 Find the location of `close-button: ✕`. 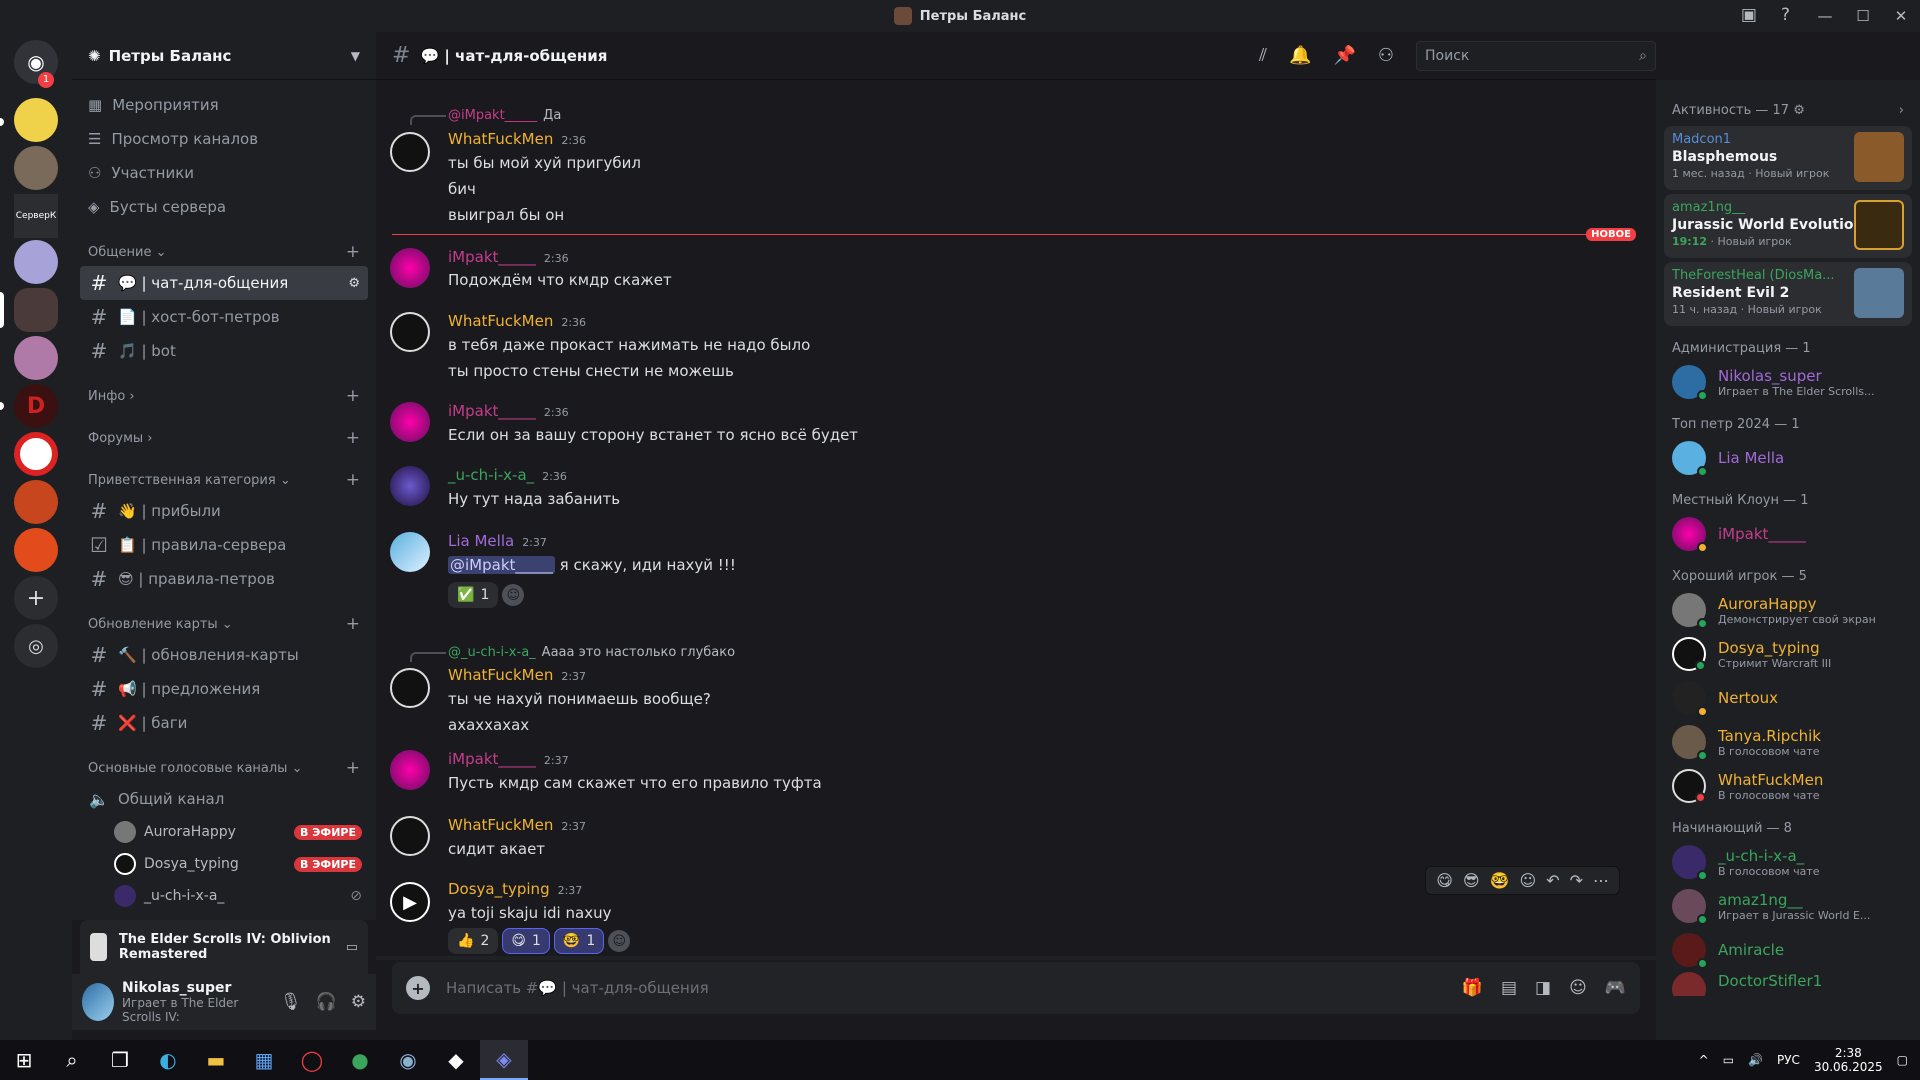

close-button: ✕ is located at coordinates (1901, 16).